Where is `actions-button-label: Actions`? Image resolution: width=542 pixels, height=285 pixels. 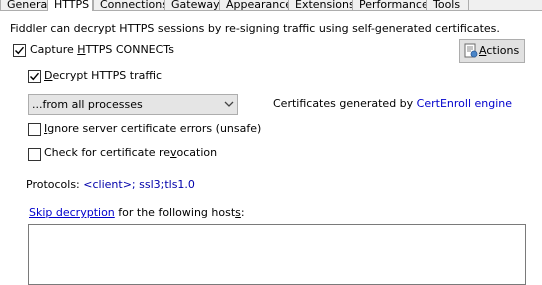
actions-button-label: Actions is located at coordinates (499, 50).